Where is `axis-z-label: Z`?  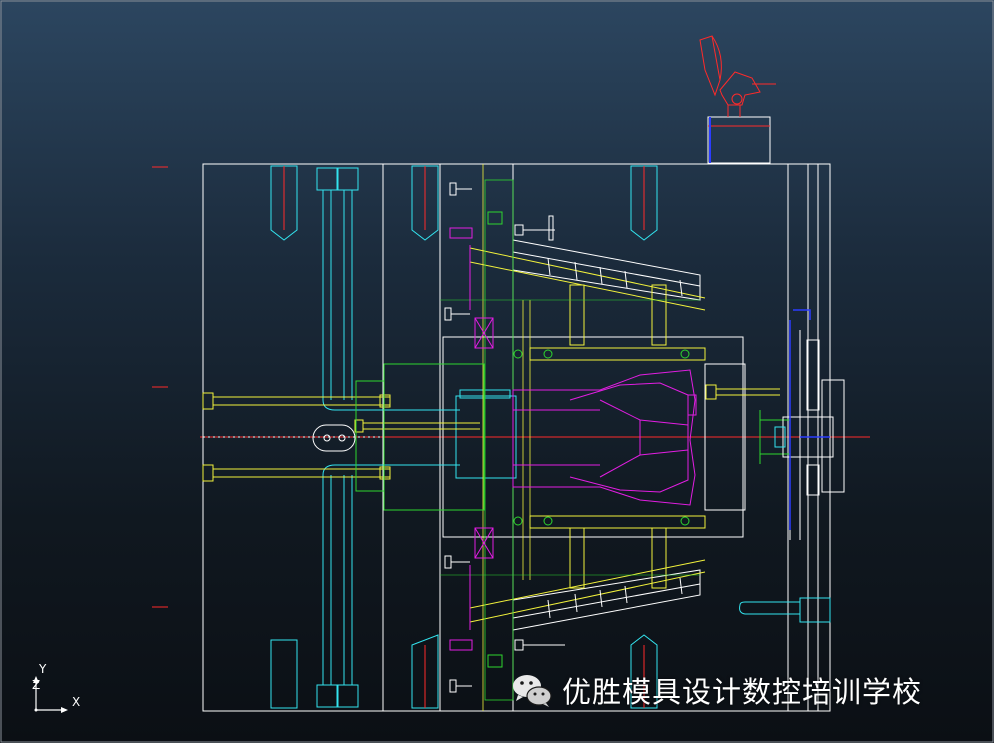 axis-z-label: Z is located at coordinates (36, 685).